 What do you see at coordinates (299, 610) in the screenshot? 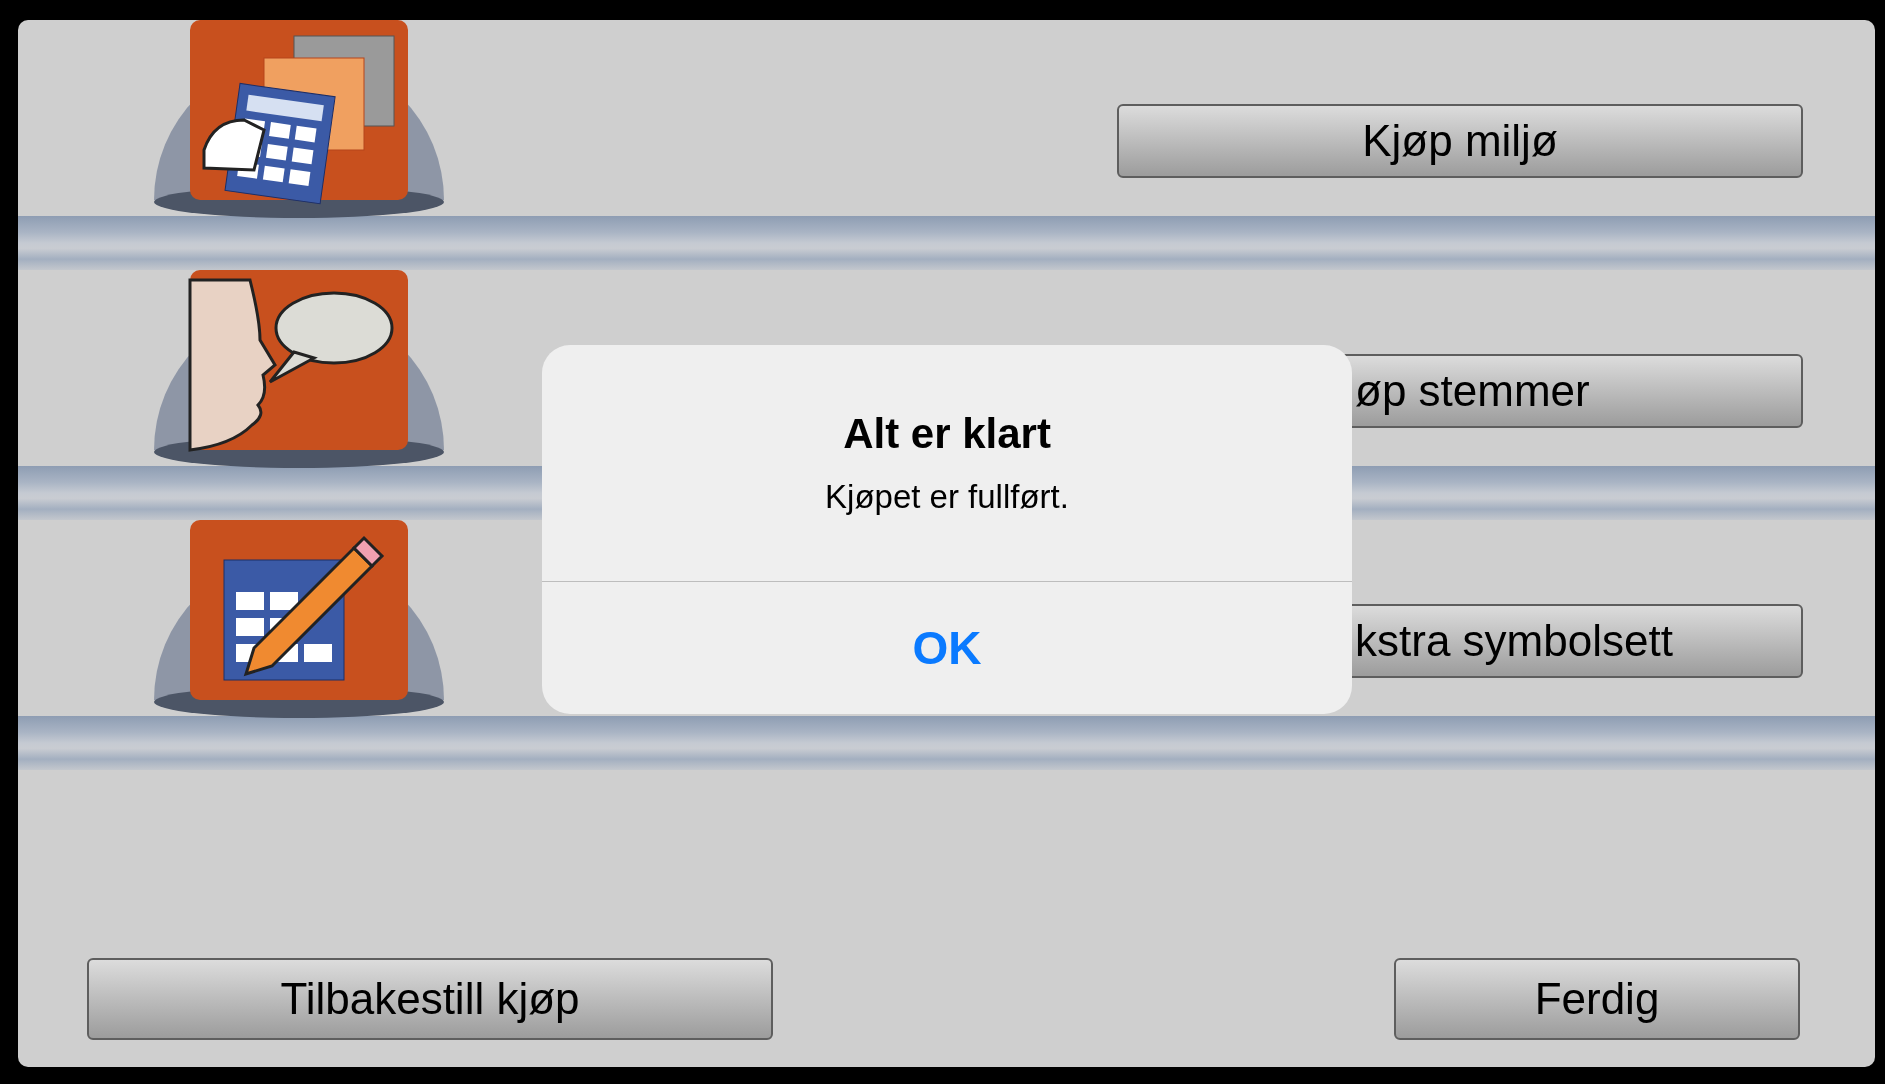
I see `calculator-pencil-icon` at bounding box center [299, 610].